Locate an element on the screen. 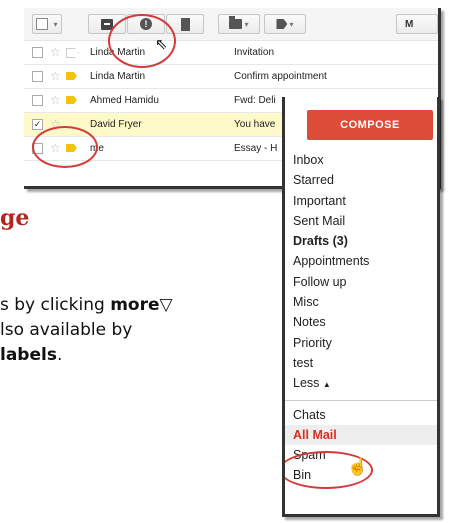 This screenshot has height=523, width=460. labels-button: ▾ is located at coordinates (285, 24).